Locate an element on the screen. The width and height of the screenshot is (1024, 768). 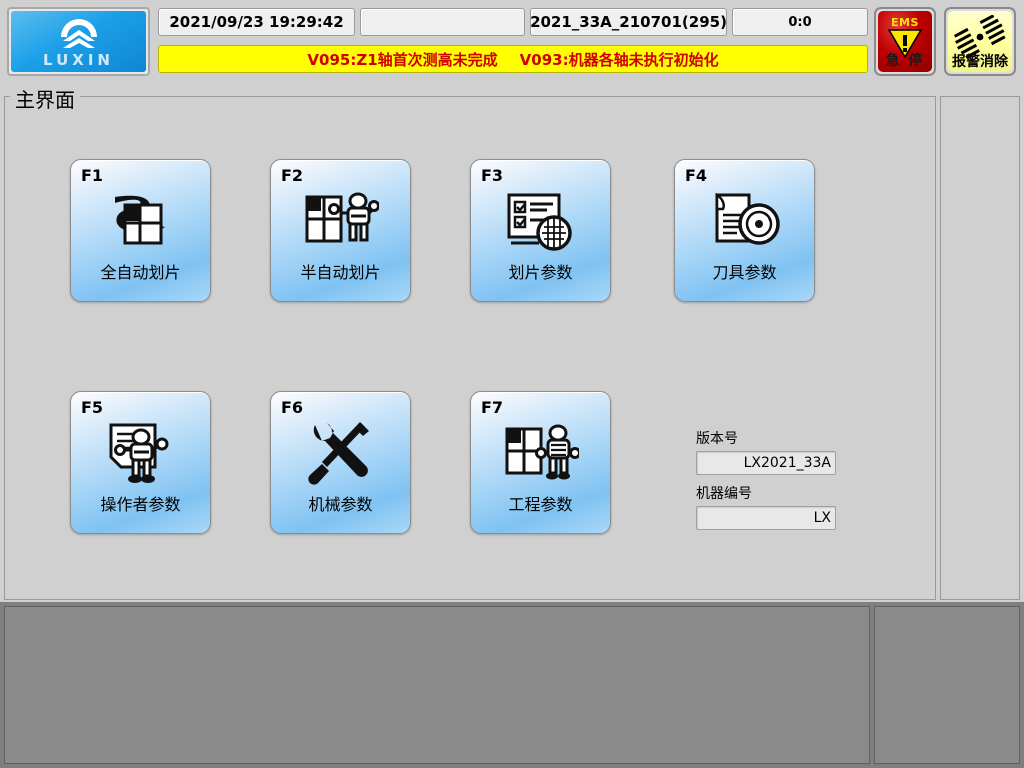
side-panel is located at coordinates (980, 348).